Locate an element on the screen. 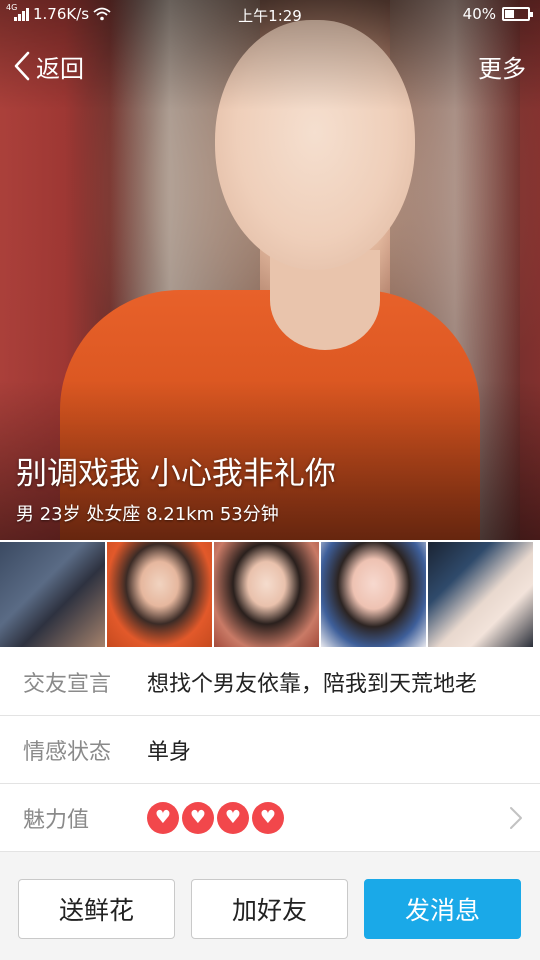  info-label: 情感状态 is located at coordinates (67, 752).